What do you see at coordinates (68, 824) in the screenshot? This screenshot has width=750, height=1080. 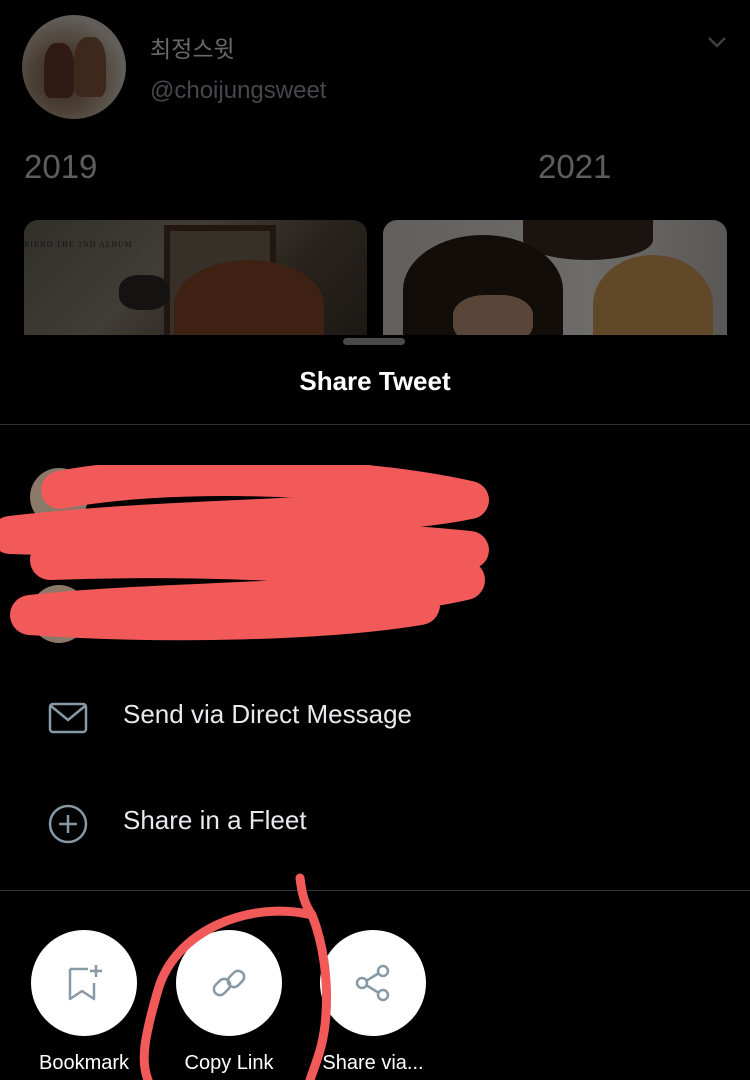 I see `plus-circle-icon` at bounding box center [68, 824].